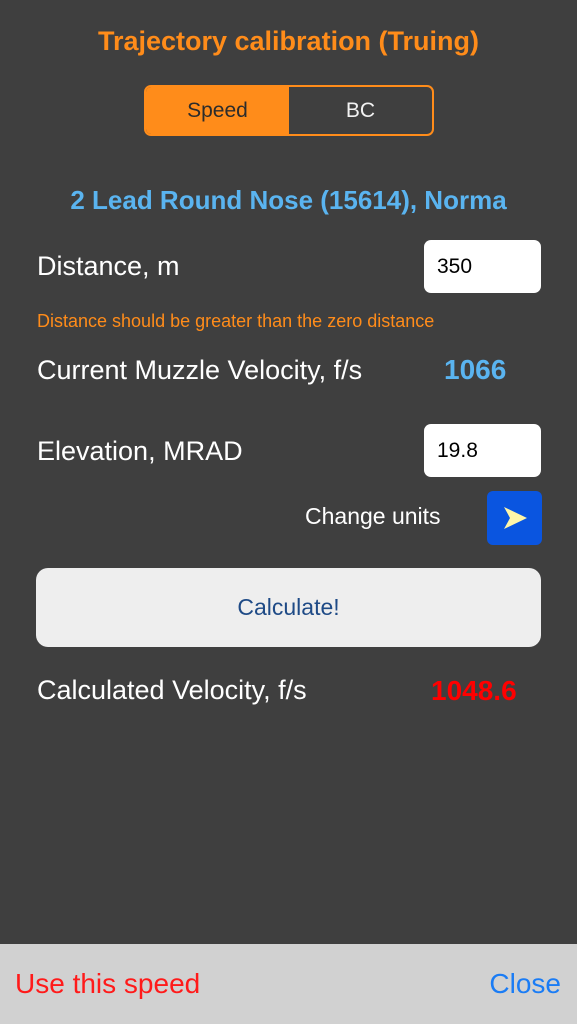 The image size is (577, 1024). What do you see at coordinates (288, 984) in the screenshot?
I see `bottom-toolbar: Use this speed Close` at bounding box center [288, 984].